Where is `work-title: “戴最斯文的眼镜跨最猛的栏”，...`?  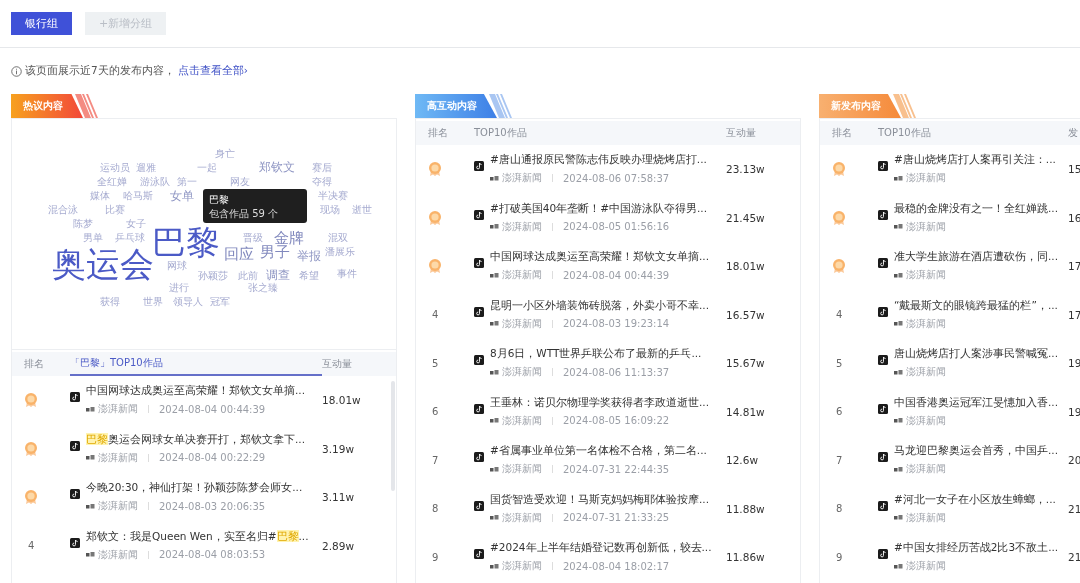 work-title: “戴最斯文的眼镜跨最猛的栏”，... is located at coordinates (981, 305).